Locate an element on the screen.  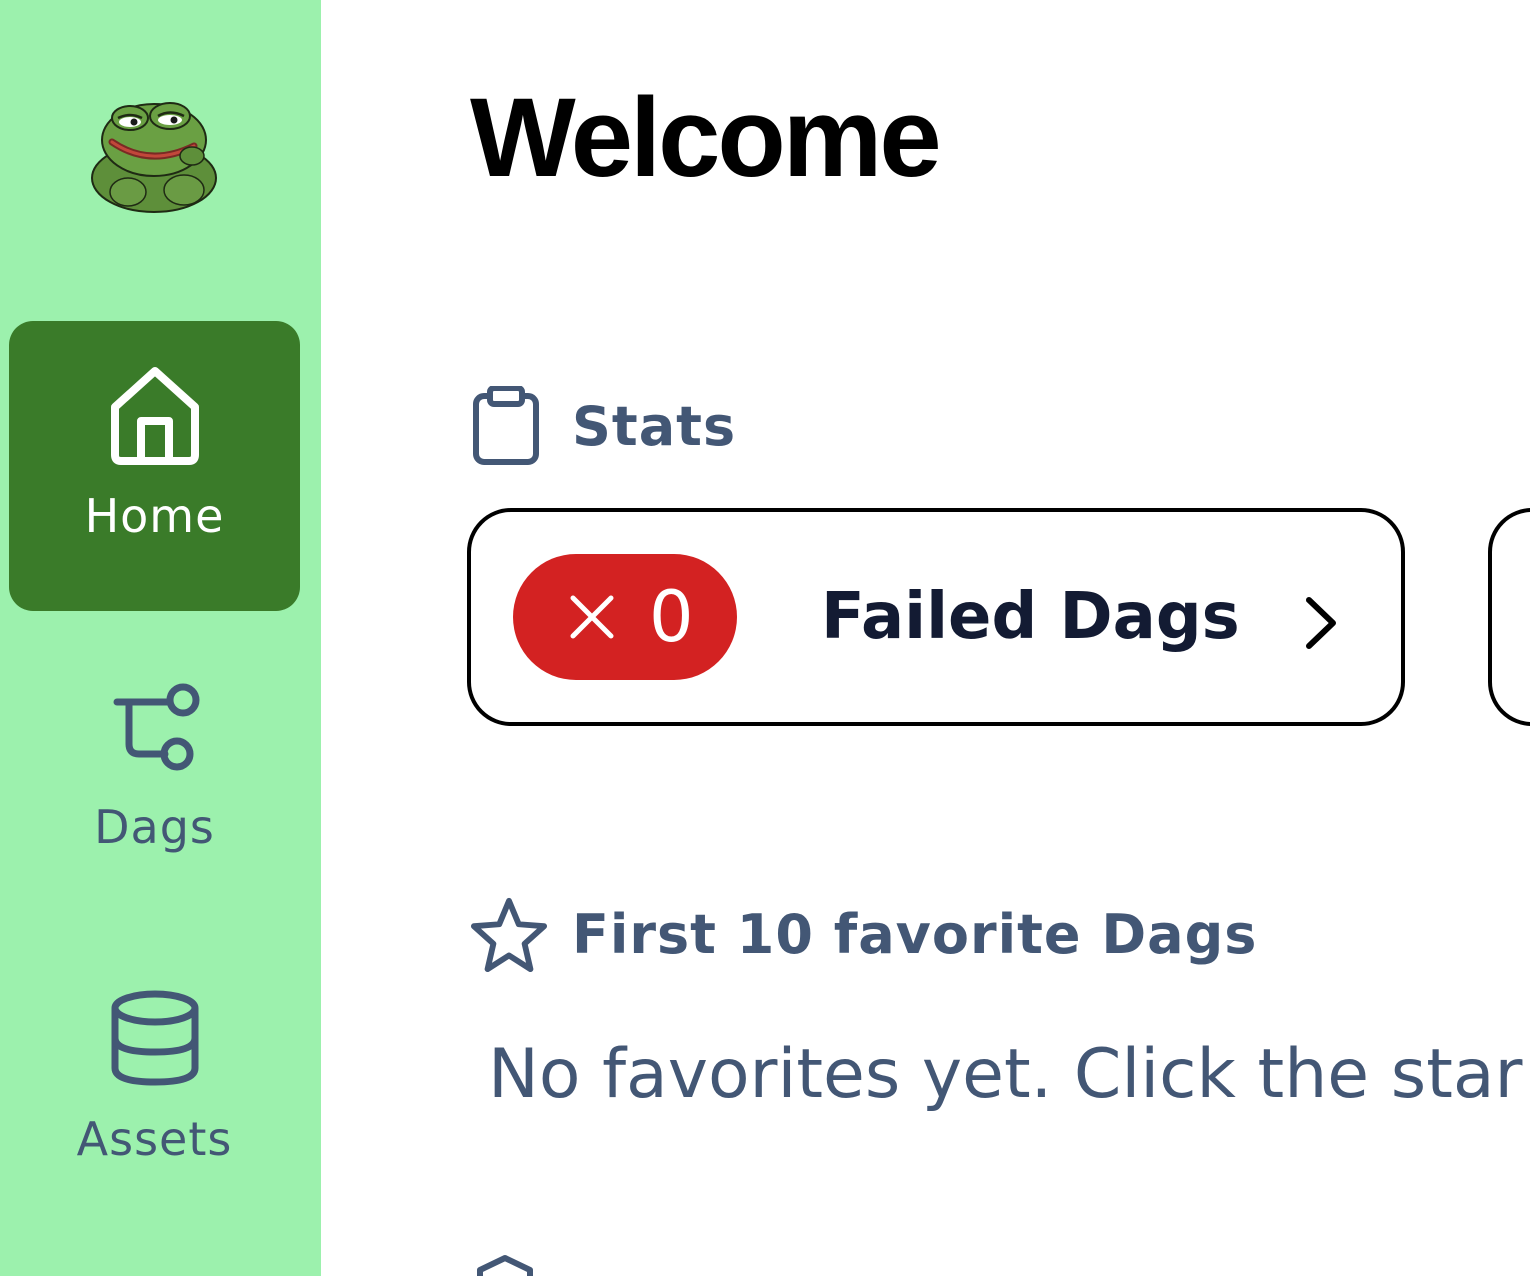
clipboard-icon is located at coordinates (509, 426).